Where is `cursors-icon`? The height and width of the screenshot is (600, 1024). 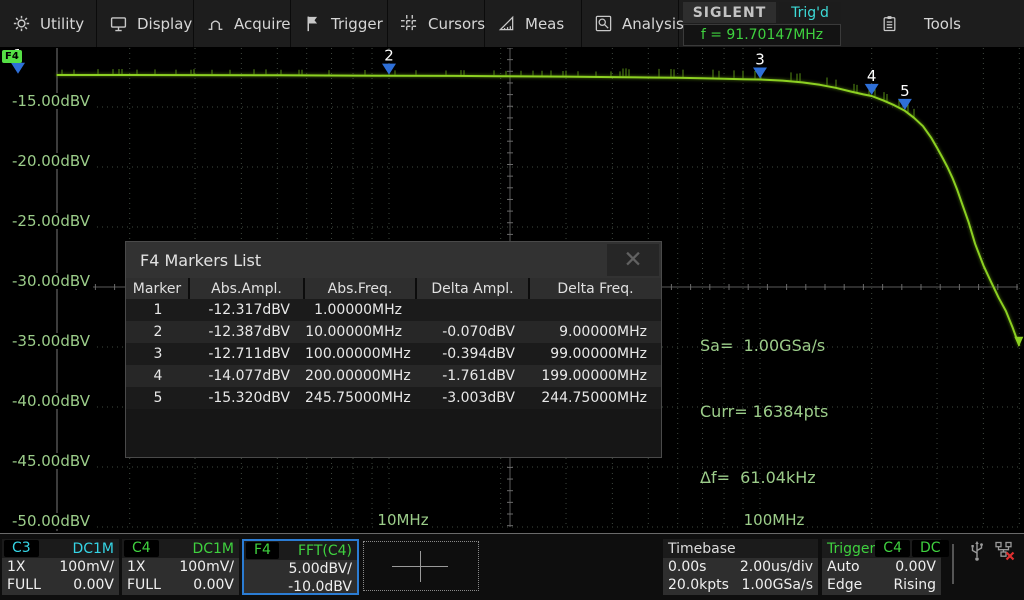 cursors-icon is located at coordinates (409, 23).